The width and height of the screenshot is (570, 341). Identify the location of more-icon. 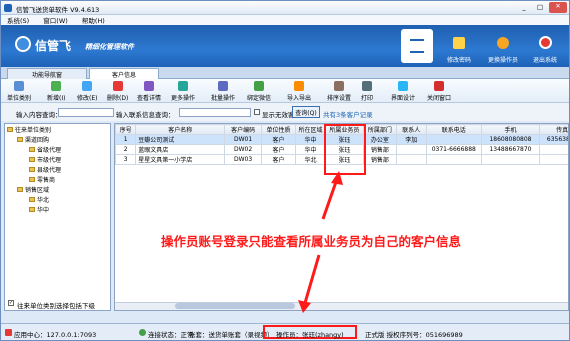
(183, 86).